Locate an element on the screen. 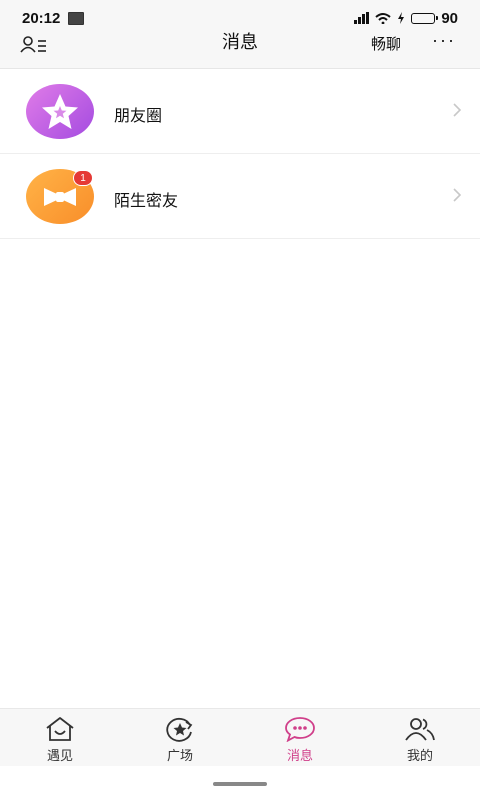  bottom-tab-bar: 遇见 广场 消息 我的 is located at coordinates (240, 737).